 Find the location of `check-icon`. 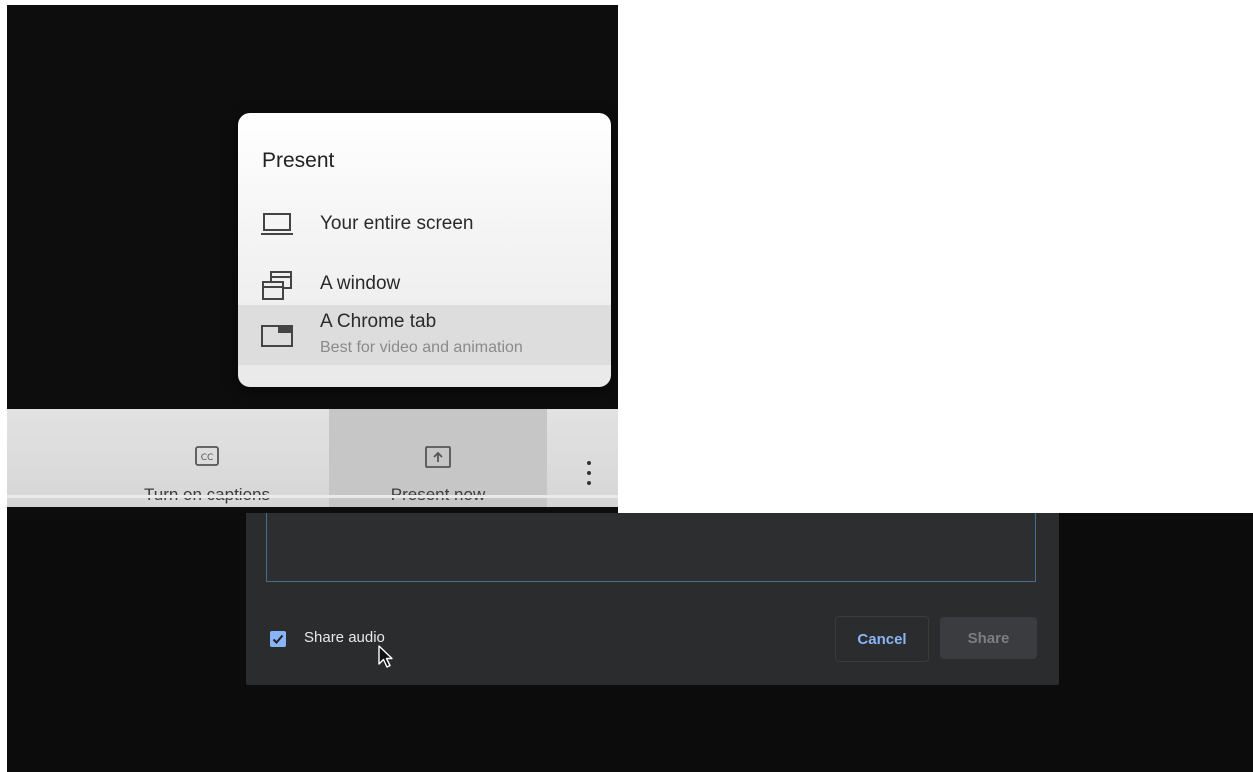

check-icon is located at coordinates (278, 639).